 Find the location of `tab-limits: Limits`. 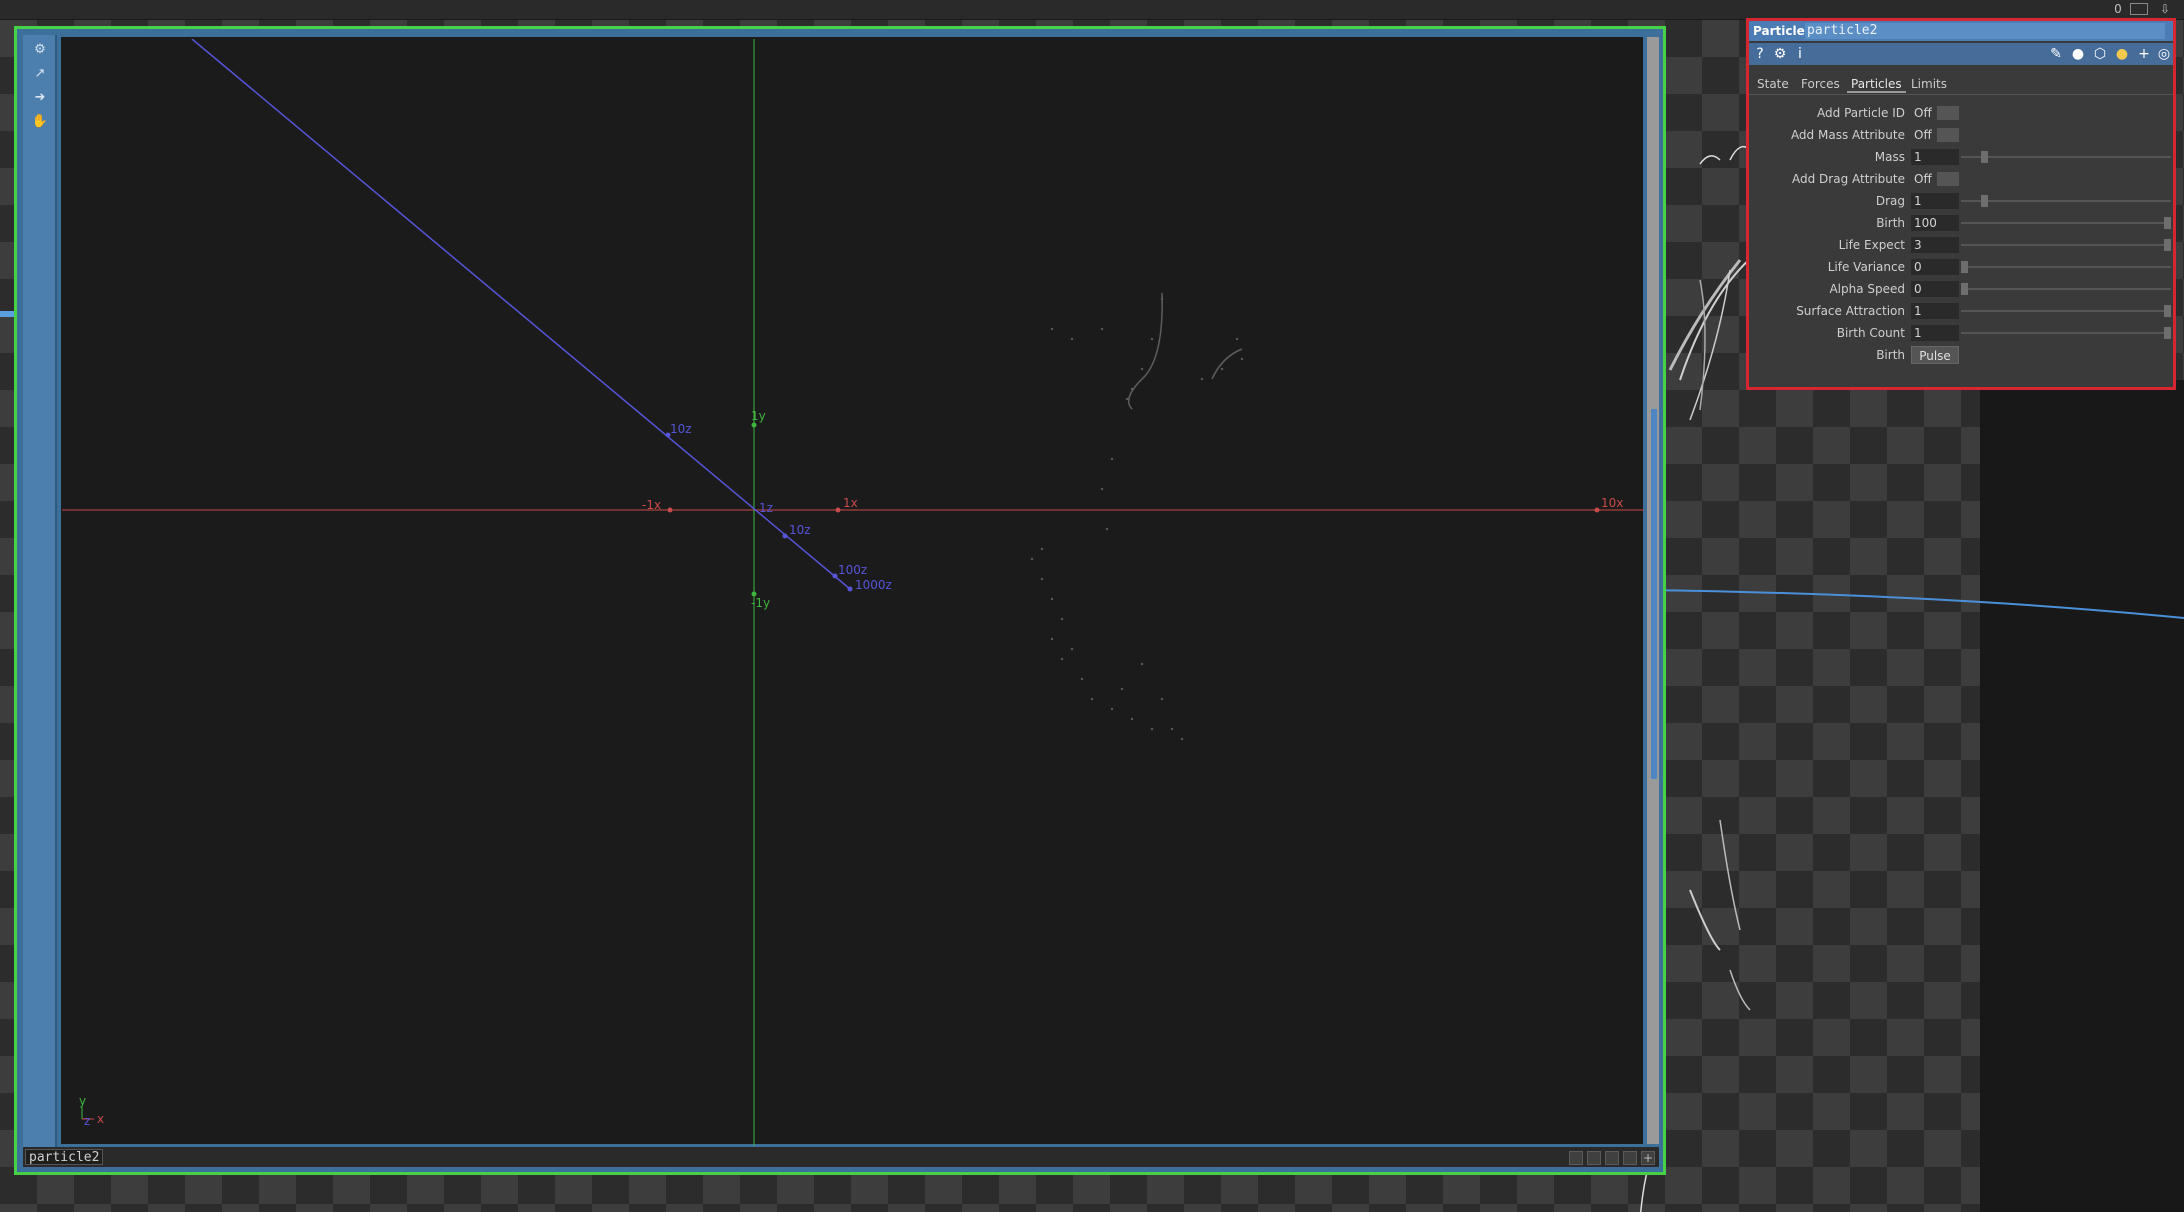

tab-limits: Limits is located at coordinates (1929, 84).